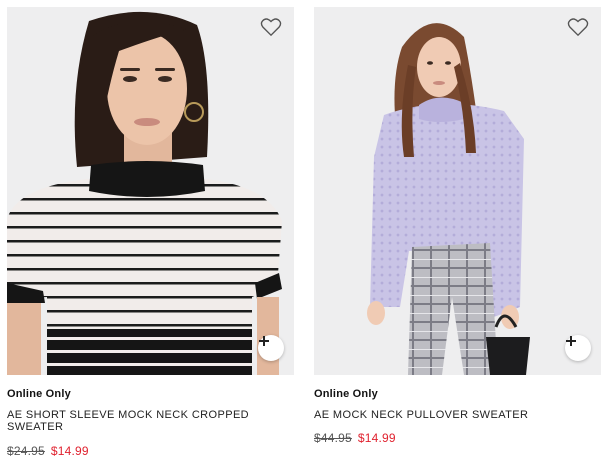 Image resolution: width=606 pixels, height=464 pixels. Describe the element at coordinates (26, 451) in the screenshot. I see `original-price: $24.95` at that location.